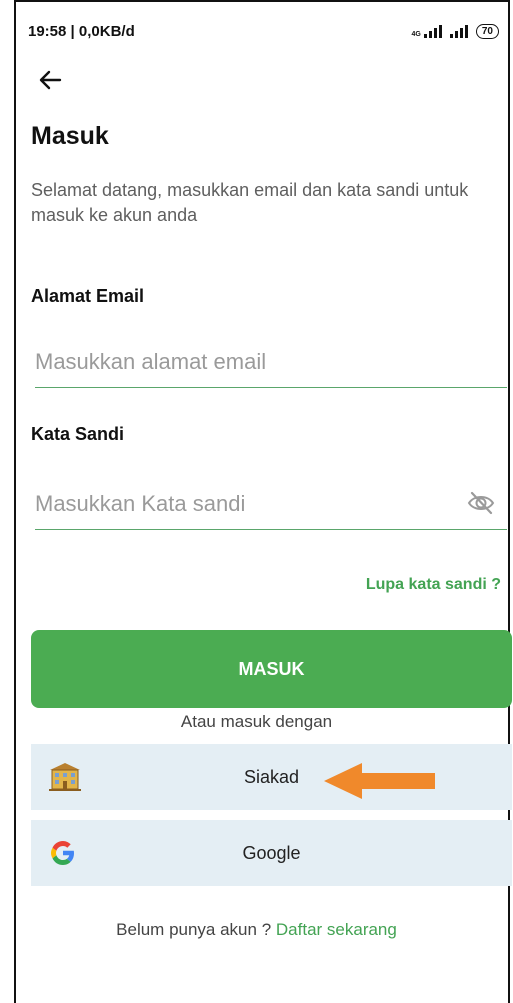 The image size is (513, 1003). Describe the element at coordinates (65, 777) in the screenshot. I see `building-icon` at that location.